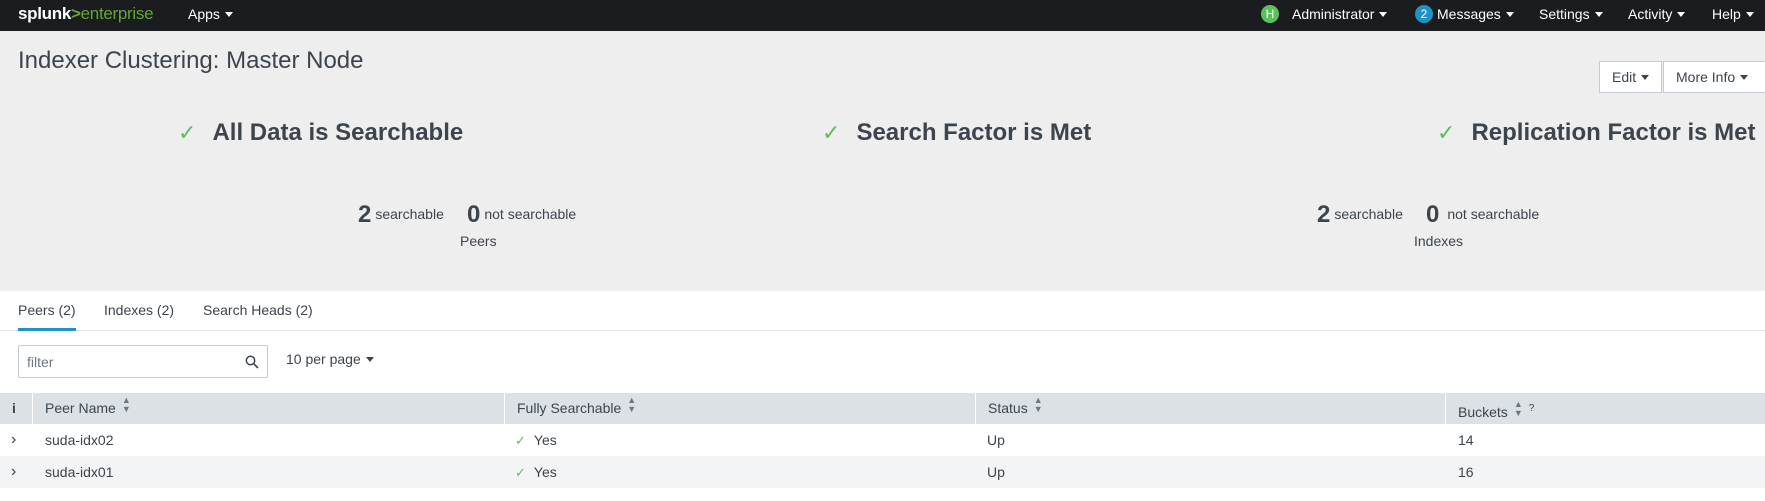  What do you see at coordinates (530, 214) in the screenshot?
I see `peers-not-searchable-label: not searchable` at bounding box center [530, 214].